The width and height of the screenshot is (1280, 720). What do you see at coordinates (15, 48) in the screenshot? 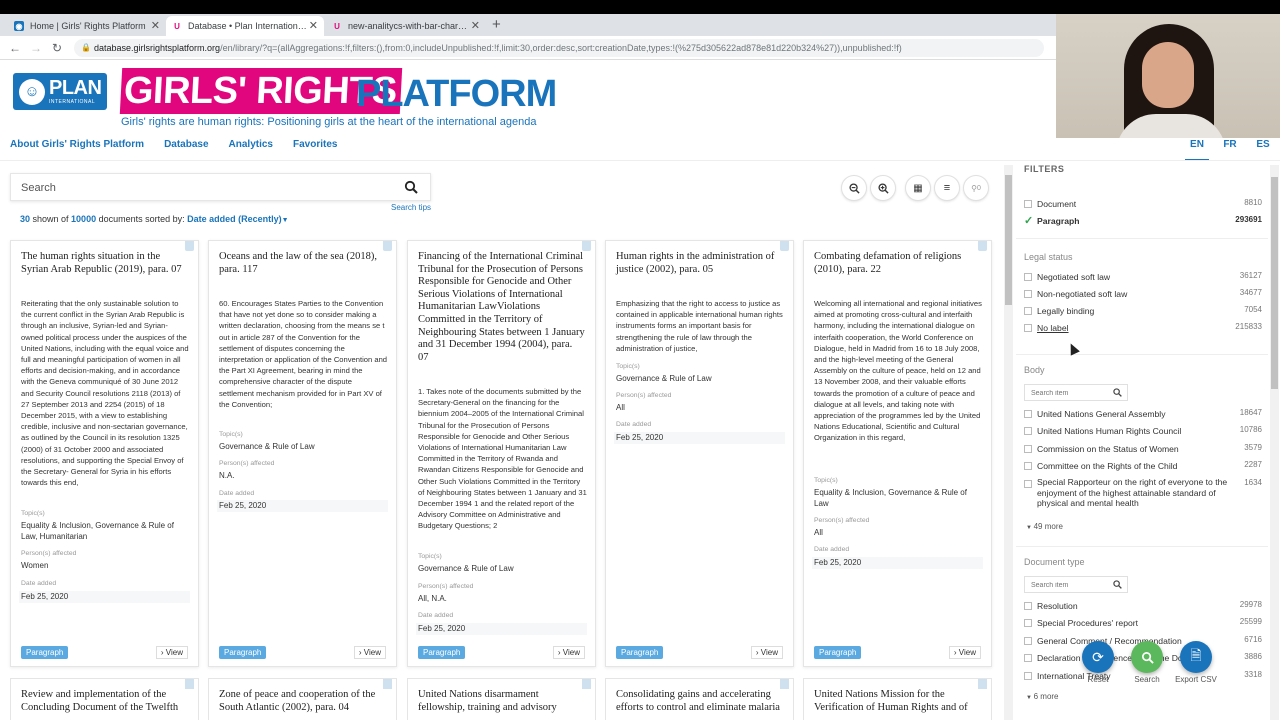
I see `back-icon: ←` at bounding box center [15, 48].